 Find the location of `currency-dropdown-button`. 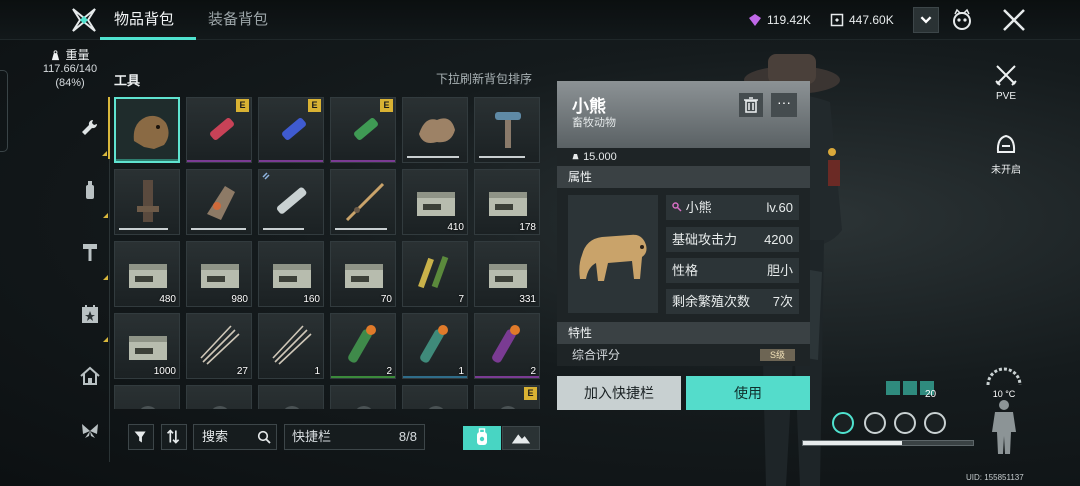

currency-dropdown-button is located at coordinates (926, 20).